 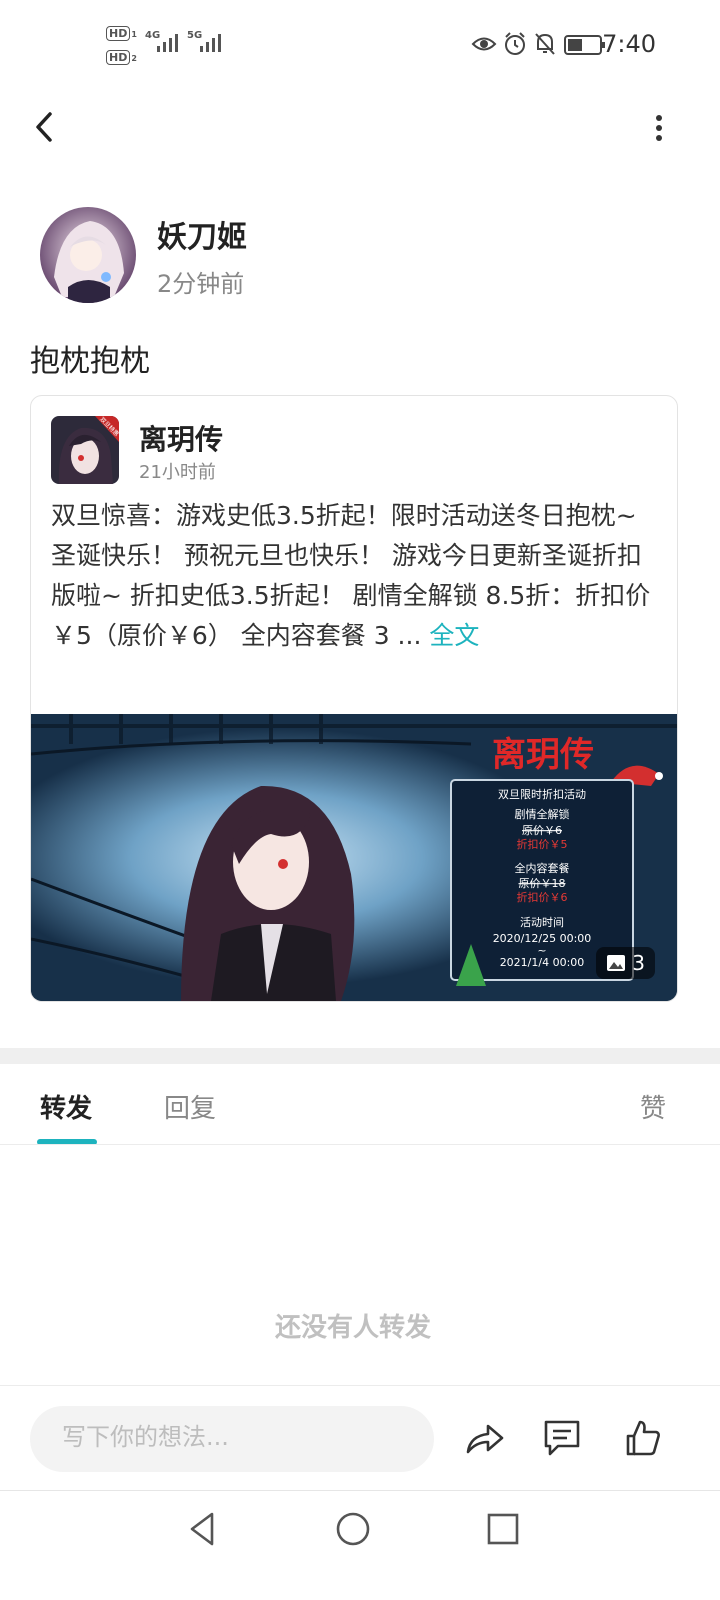 What do you see at coordinates (659, 128) in the screenshot?
I see `more-vertical-icon` at bounding box center [659, 128].